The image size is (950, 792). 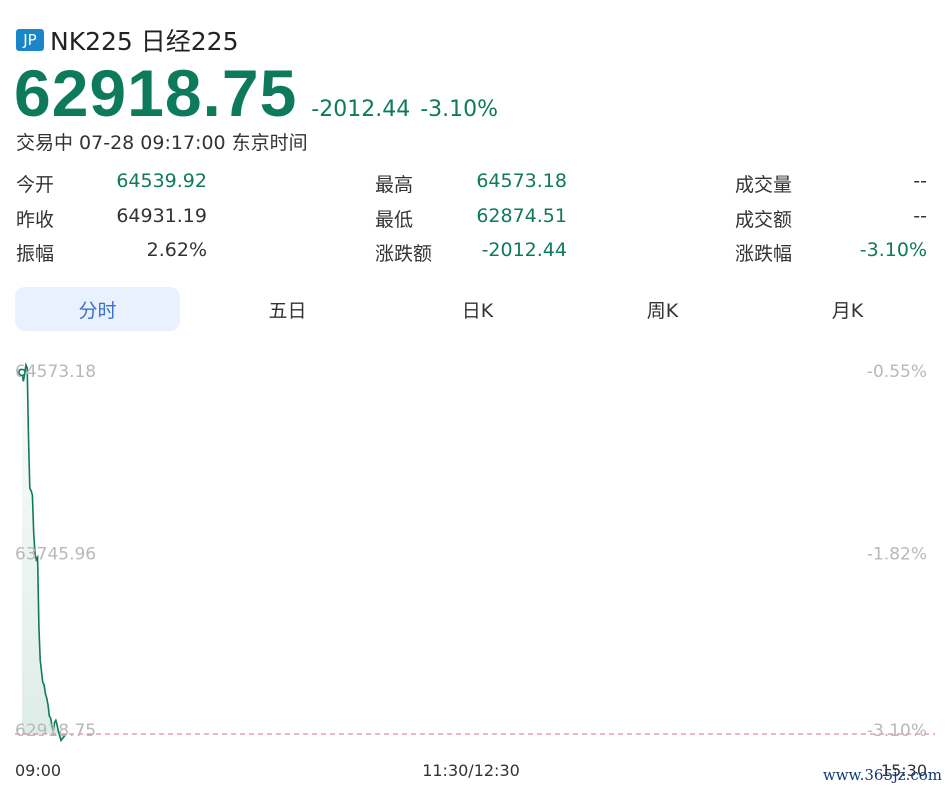 I want to click on y-left-tick-label: 62918.75, so click(x=55, y=731).